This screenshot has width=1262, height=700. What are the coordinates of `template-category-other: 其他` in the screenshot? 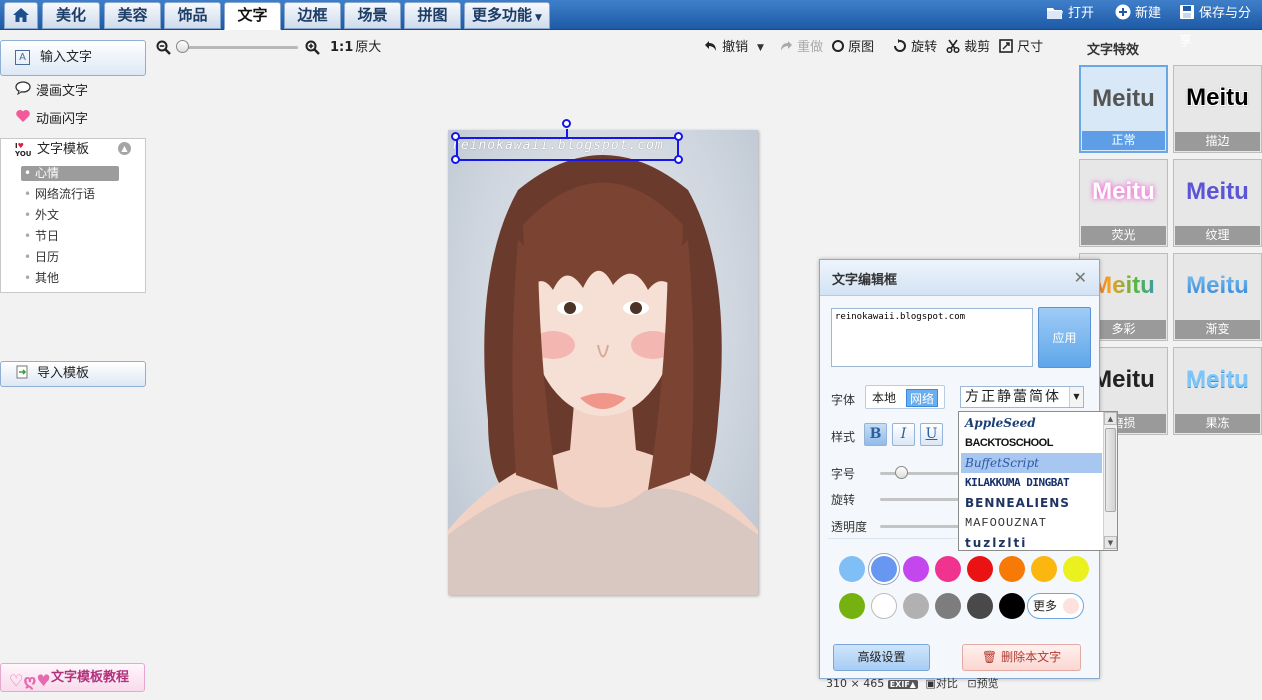 It's located at (70, 278).